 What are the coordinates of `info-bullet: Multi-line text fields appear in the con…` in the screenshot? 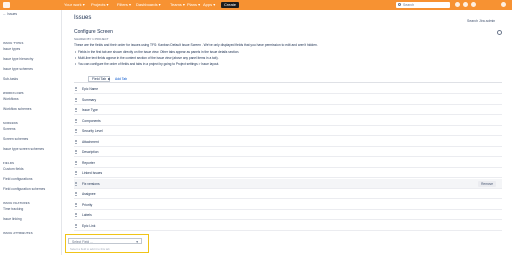 It's located at (147, 58).